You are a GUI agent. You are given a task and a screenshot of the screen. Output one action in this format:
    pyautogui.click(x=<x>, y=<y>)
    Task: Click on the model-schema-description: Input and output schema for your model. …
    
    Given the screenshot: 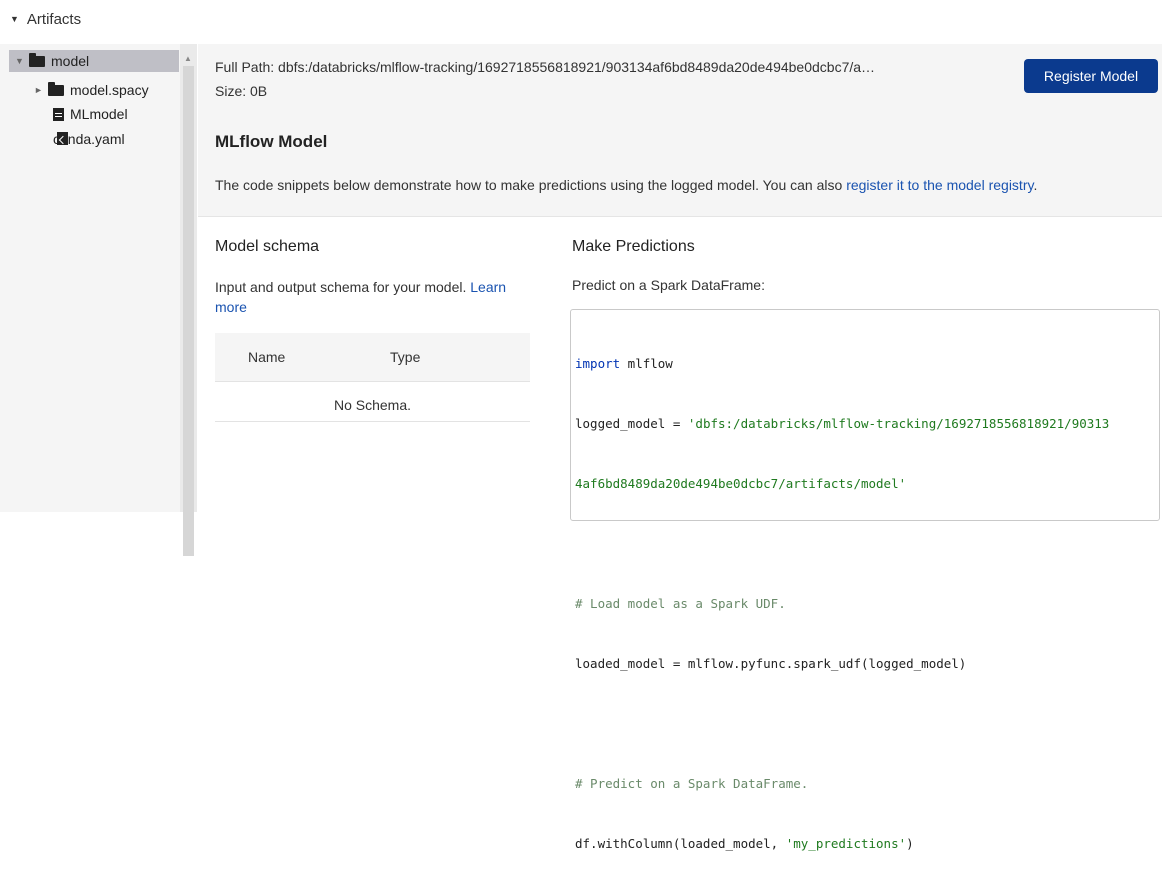 What is the action you would take?
    pyautogui.click(x=375, y=297)
    